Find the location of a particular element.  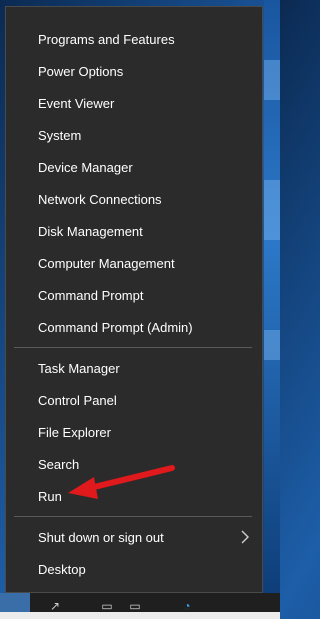

menu-item-command-prompt: Command Prompt is located at coordinates (134, 295).